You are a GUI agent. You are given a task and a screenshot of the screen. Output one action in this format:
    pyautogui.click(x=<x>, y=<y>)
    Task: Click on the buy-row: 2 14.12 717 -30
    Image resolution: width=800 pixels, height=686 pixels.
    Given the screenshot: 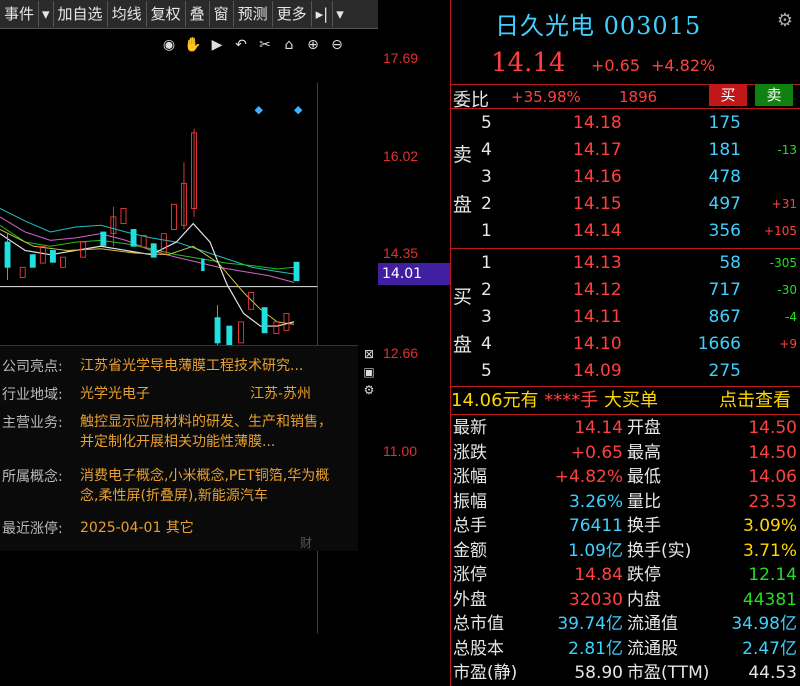 What is the action you would take?
    pyautogui.click(x=625, y=290)
    